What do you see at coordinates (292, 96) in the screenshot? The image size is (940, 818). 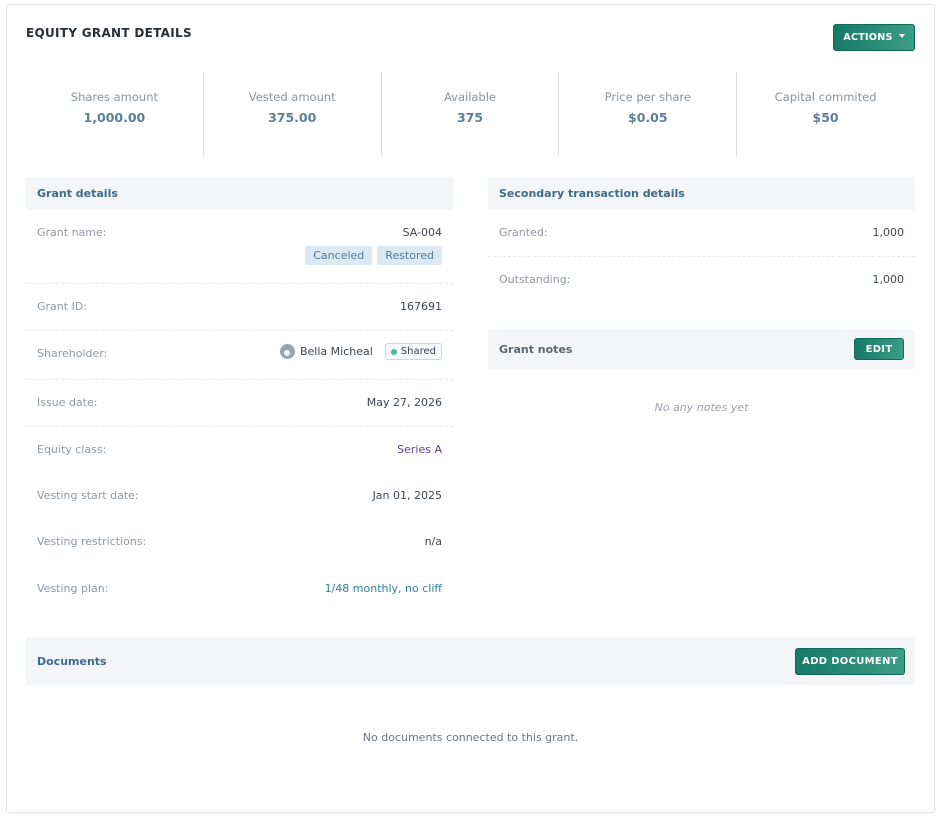 I see `stat-label: Vested amount` at bounding box center [292, 96].